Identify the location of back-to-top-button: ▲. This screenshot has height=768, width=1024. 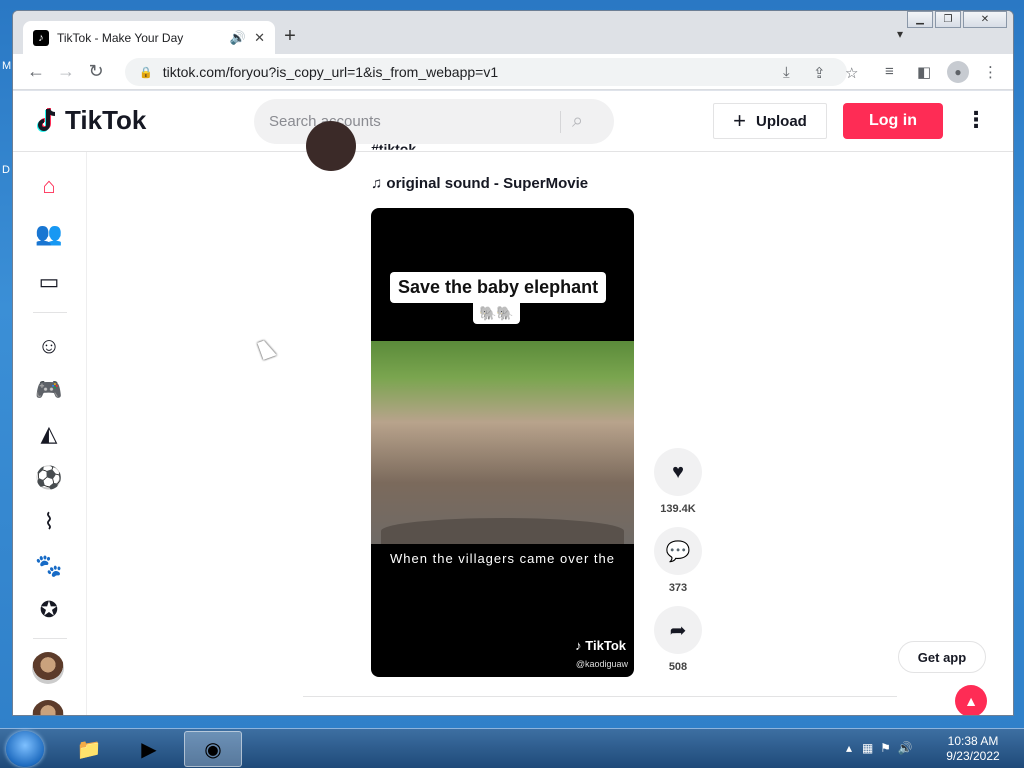
(971, 700).